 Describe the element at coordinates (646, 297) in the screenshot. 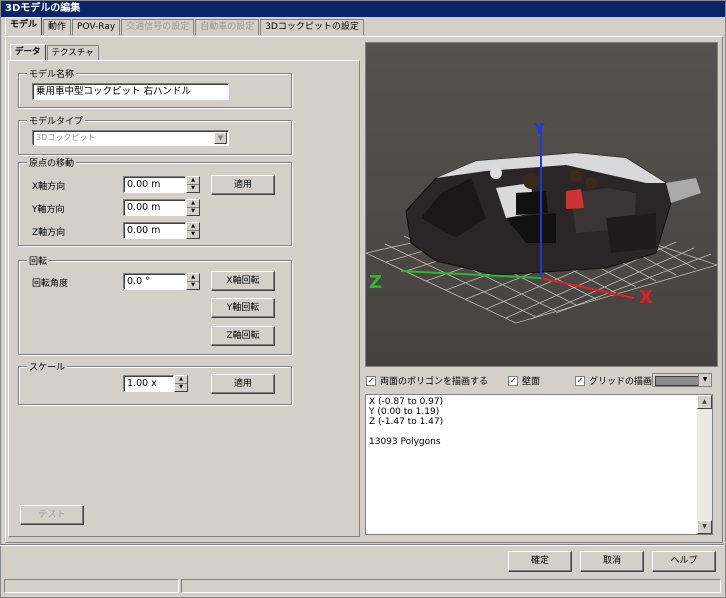

I see `axis-x-label: X` at that location.